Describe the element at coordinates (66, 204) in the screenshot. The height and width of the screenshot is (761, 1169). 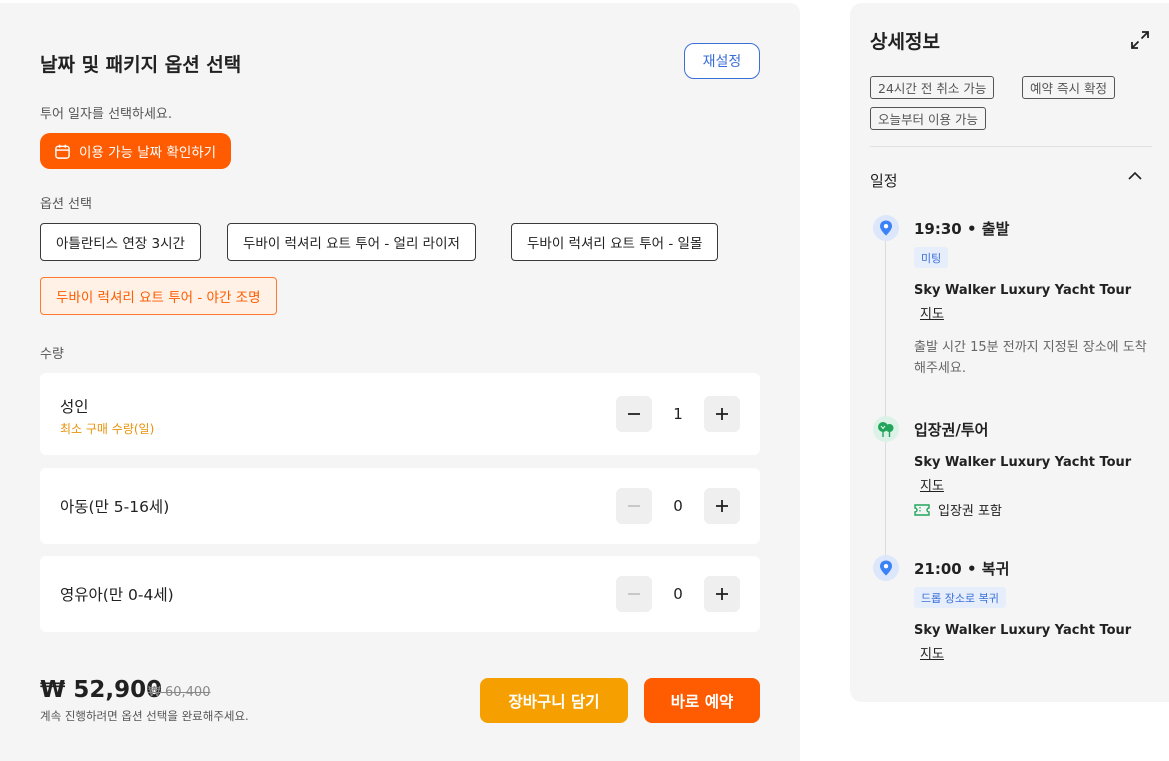
I see `option-label: 옵션 선택` at that location.